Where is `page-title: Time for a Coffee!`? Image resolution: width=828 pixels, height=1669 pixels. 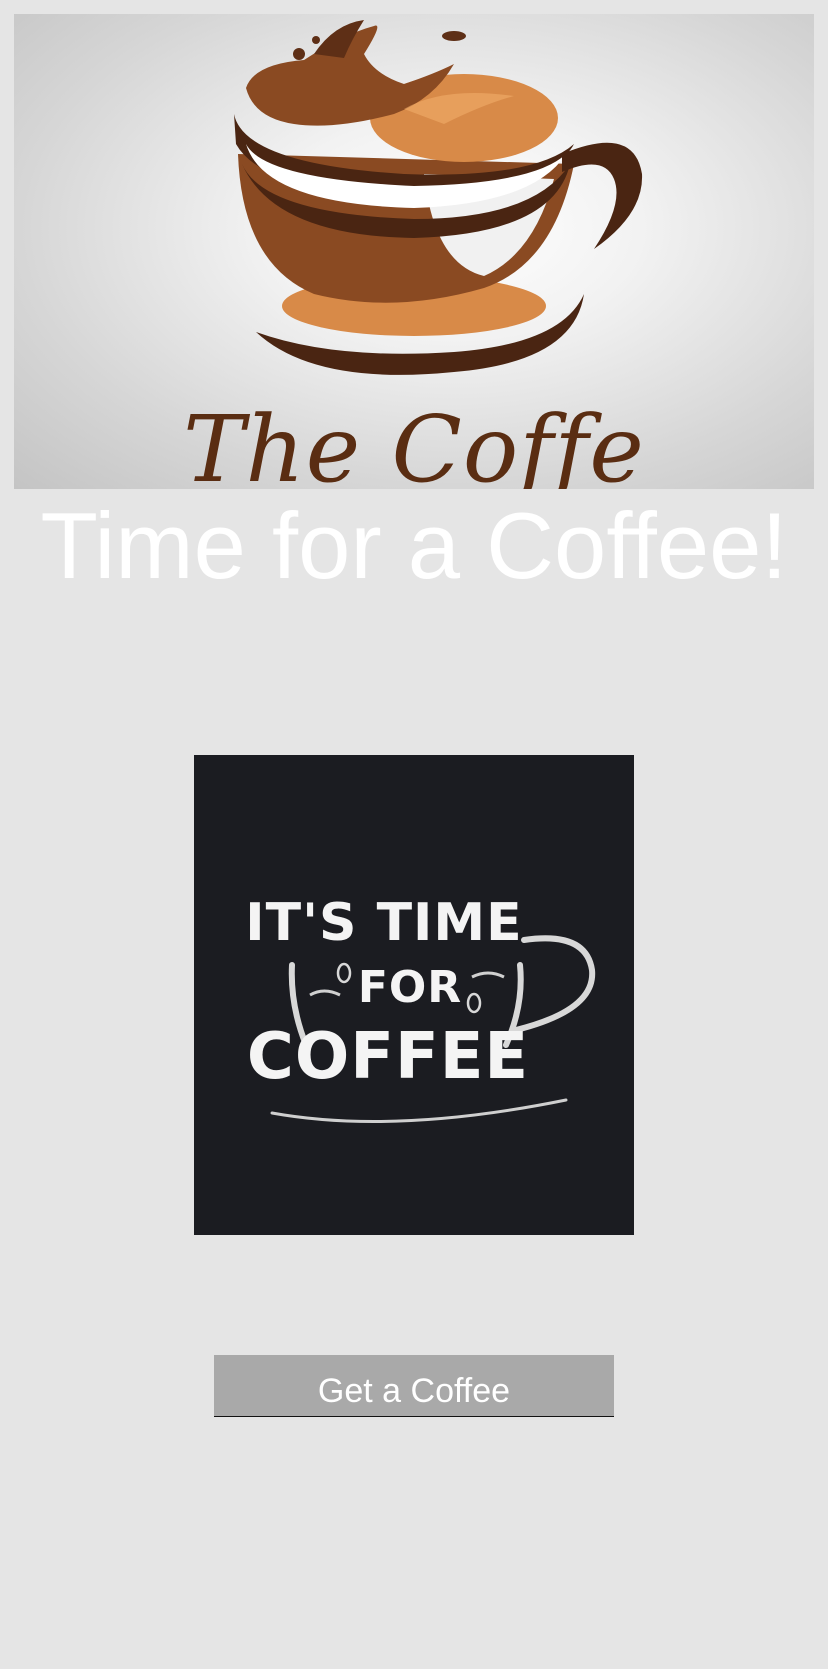 page-title: Time for a Coffee! is located at coordinates (414, 545).